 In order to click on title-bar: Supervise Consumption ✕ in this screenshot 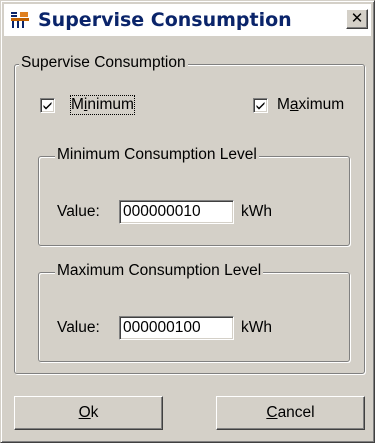, I will do `click(187, 20)`.